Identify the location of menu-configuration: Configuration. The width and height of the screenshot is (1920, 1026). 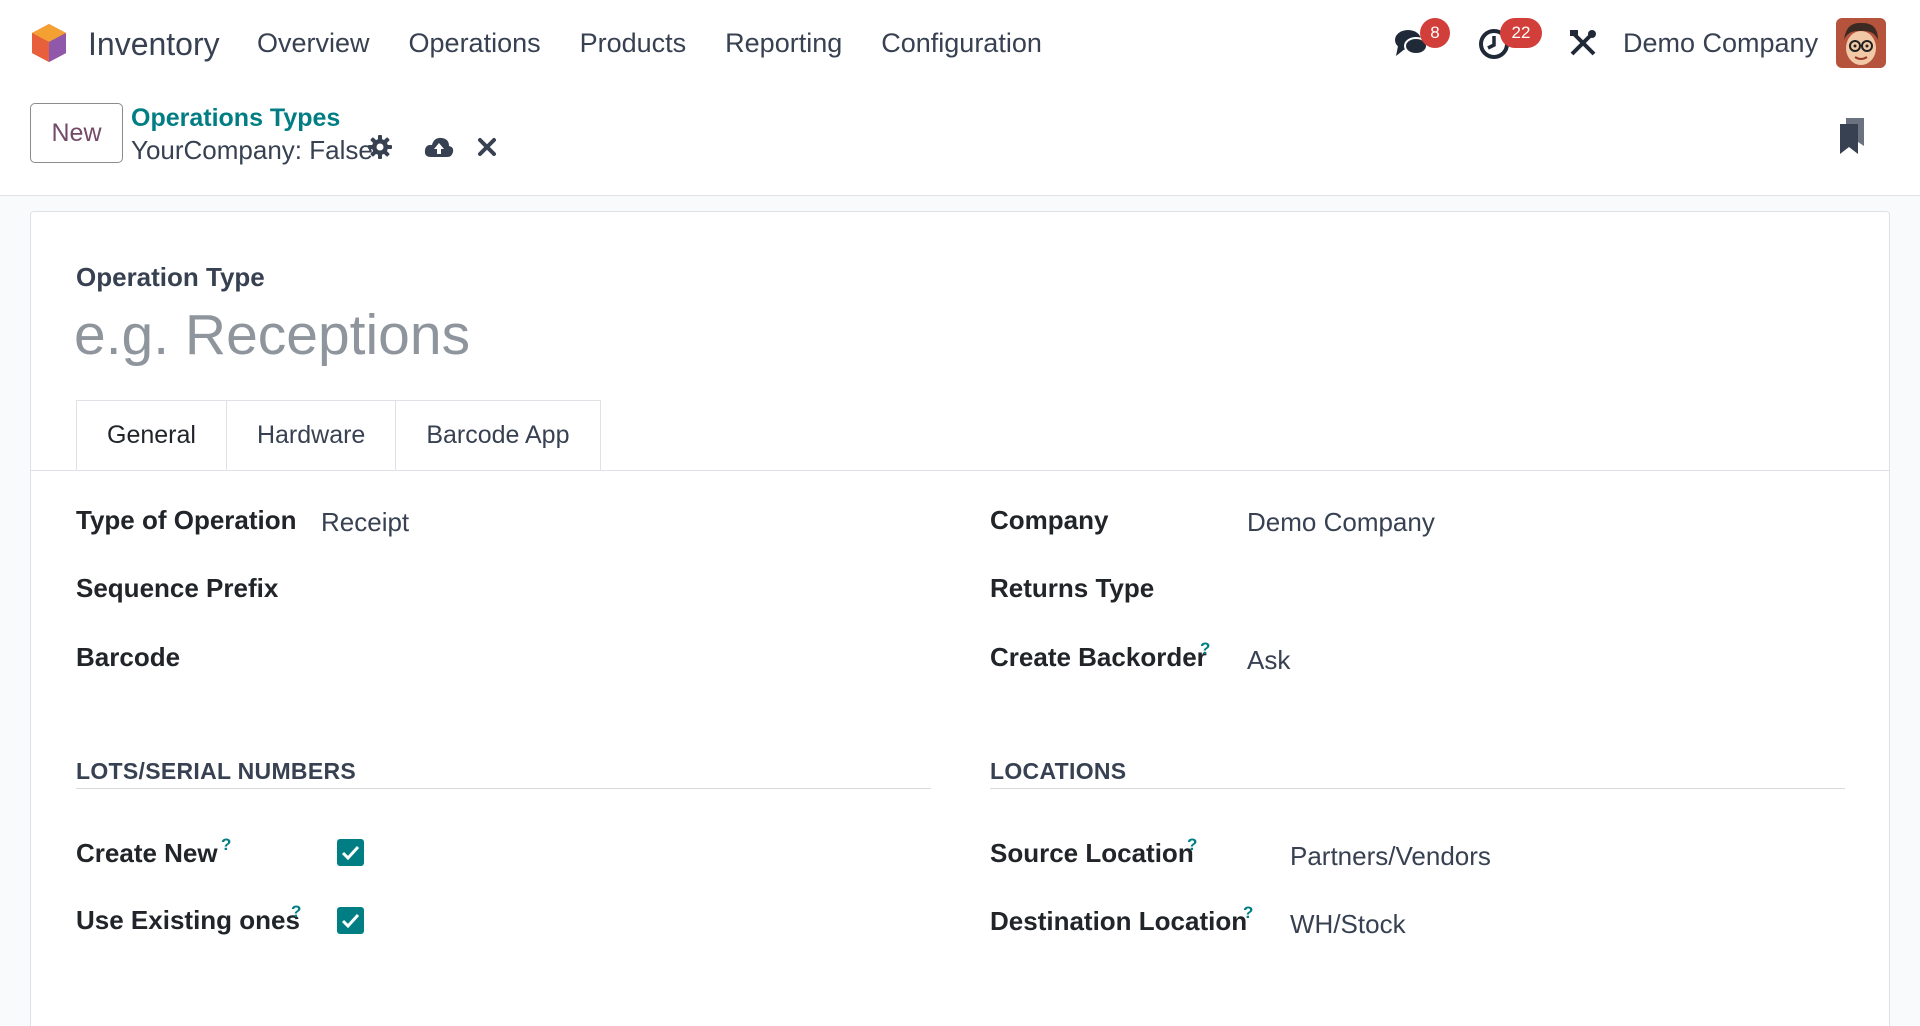
(961, 43).